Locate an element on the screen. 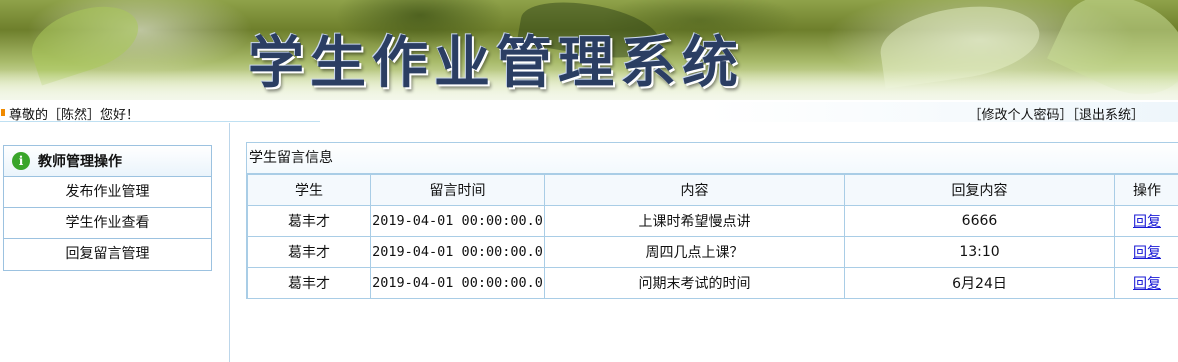 This screenshot has width=1178, height=362. sidebar-heading: i 教师管理操作 is located at coordinates (107, 161).